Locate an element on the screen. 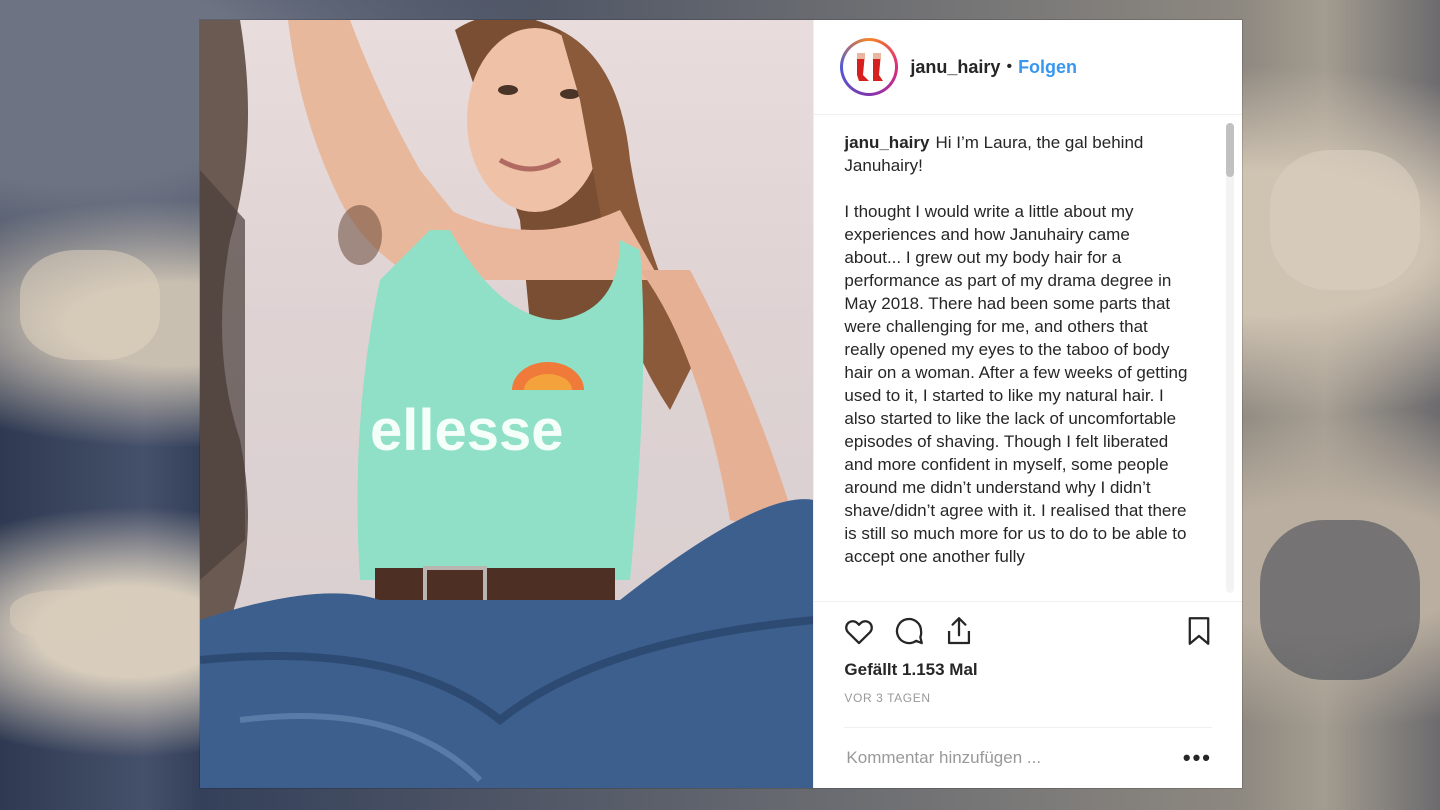  legs-icon is located at coordinates (870, 67).